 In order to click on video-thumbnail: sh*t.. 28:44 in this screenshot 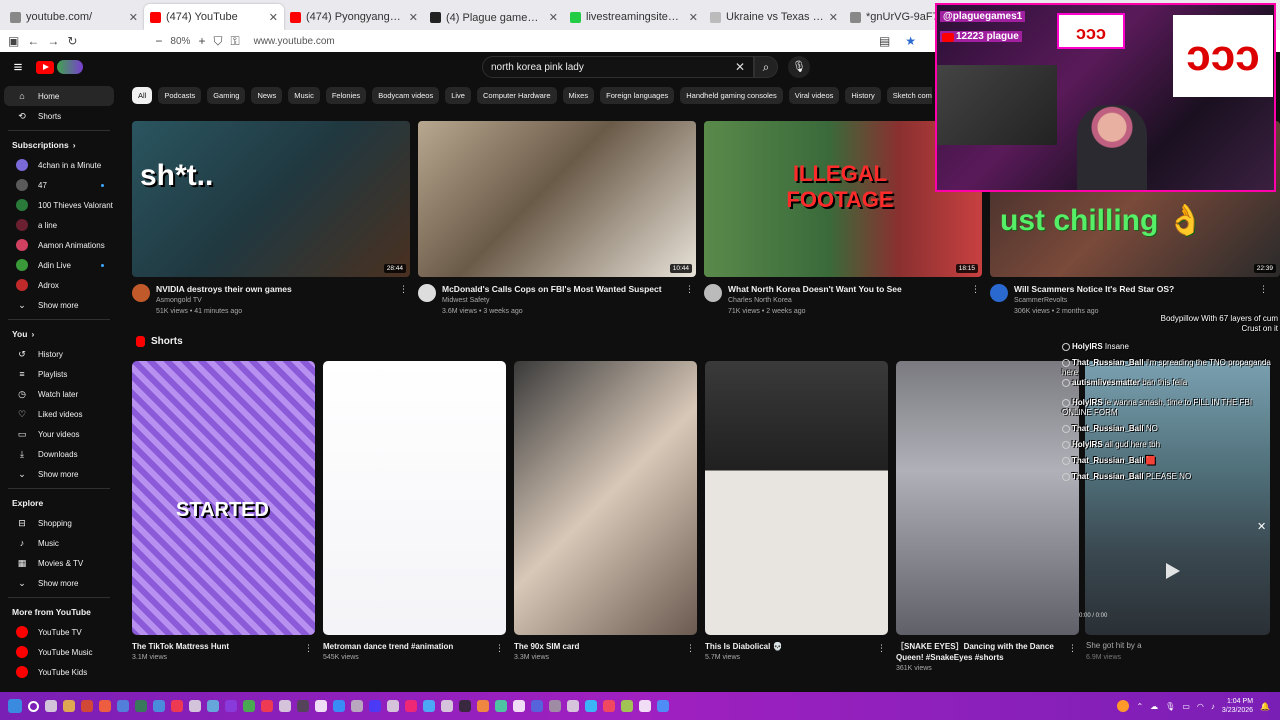, I will do `click(271, 199)`.